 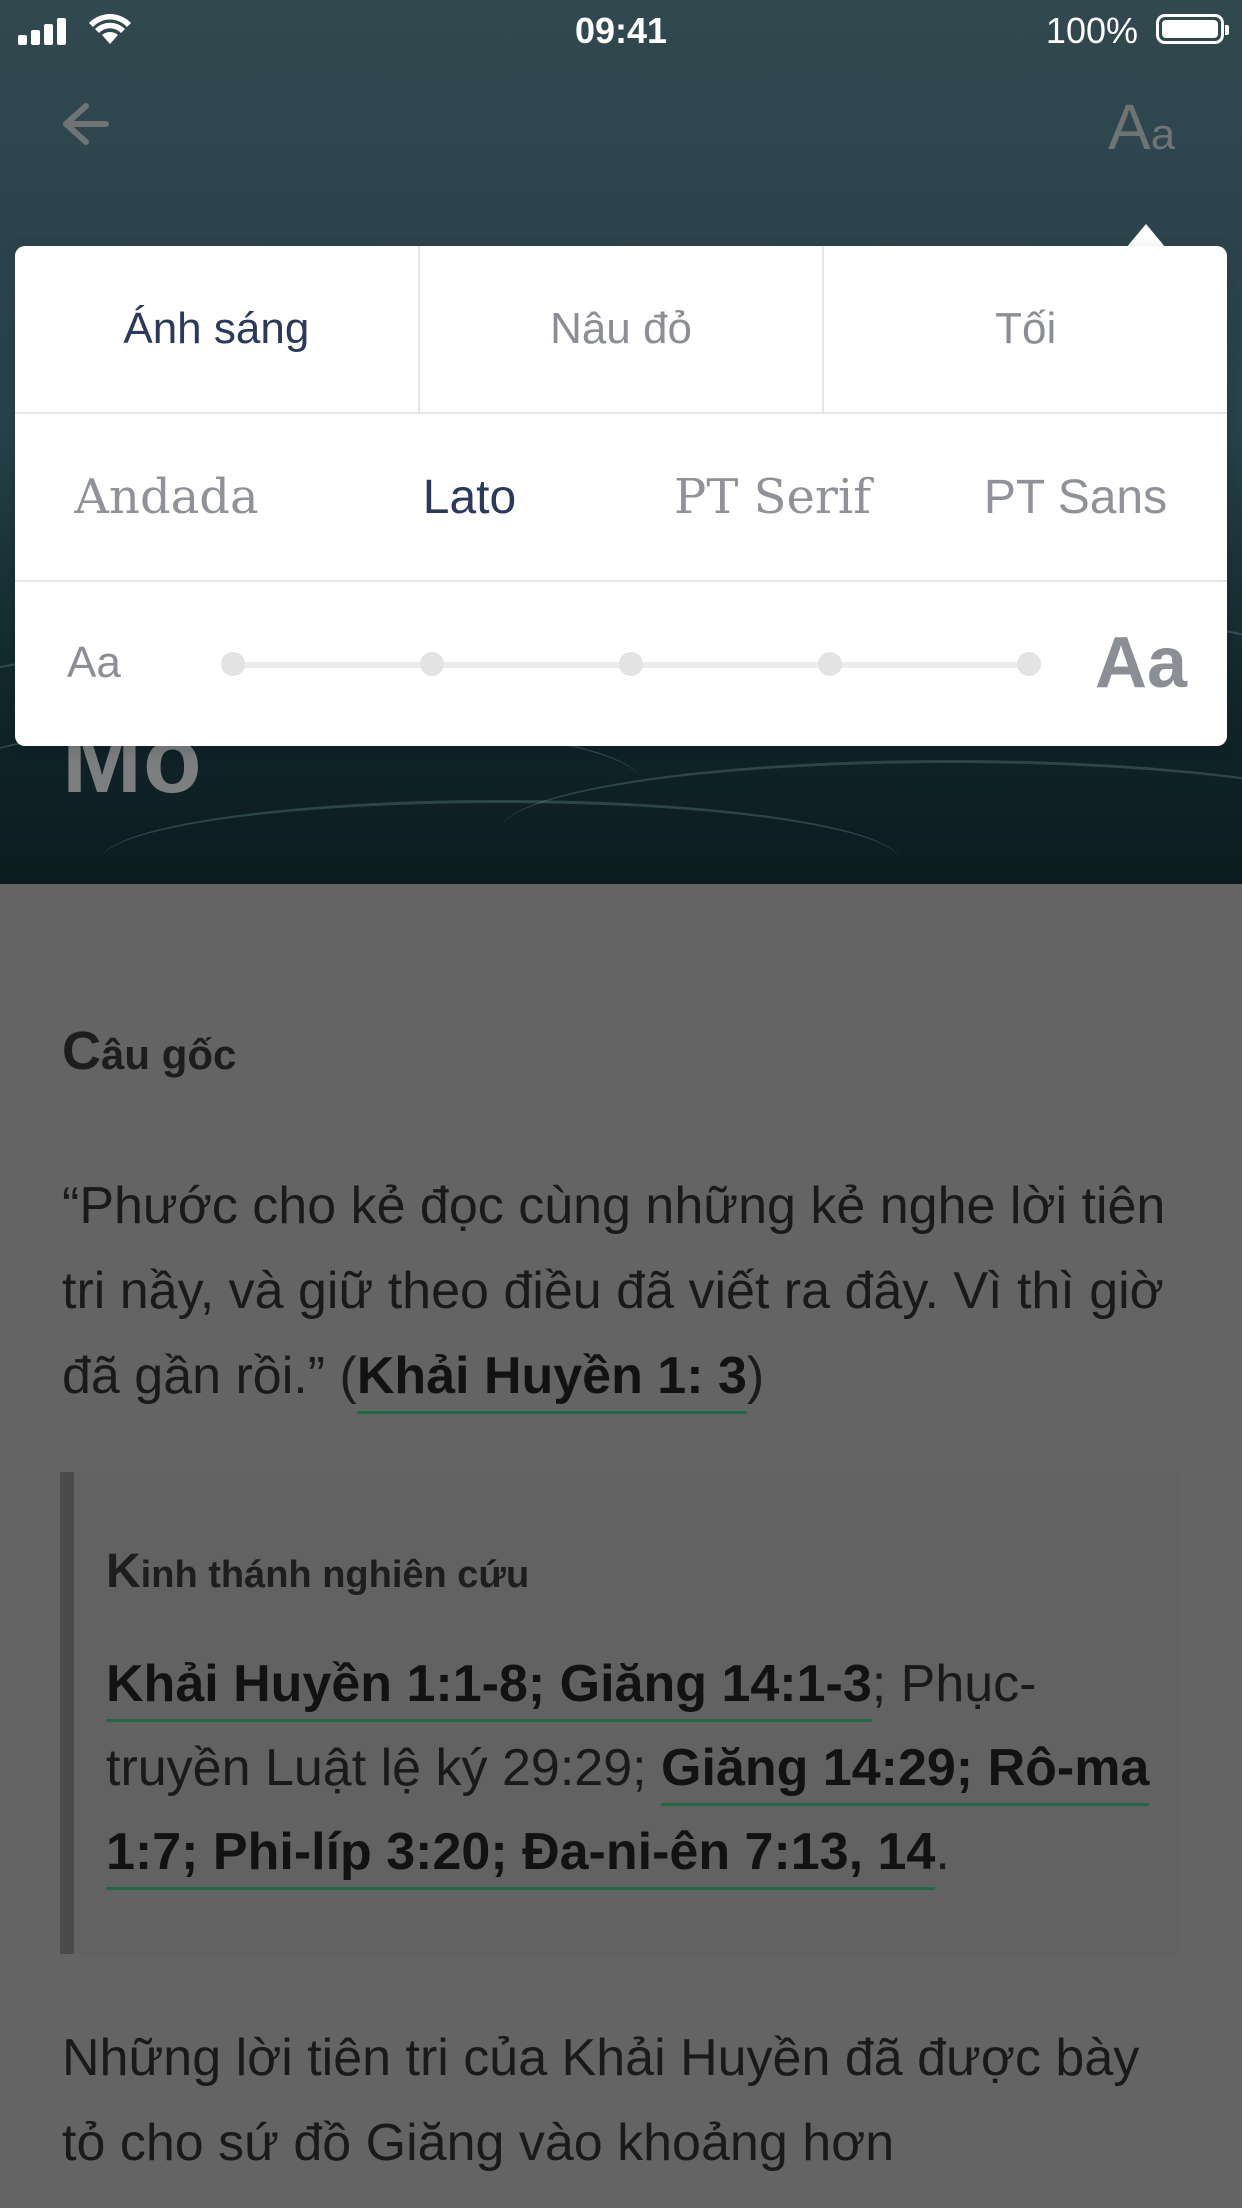 I want to click on theme-dark-option: Tối, so click(x=1024, y=329).